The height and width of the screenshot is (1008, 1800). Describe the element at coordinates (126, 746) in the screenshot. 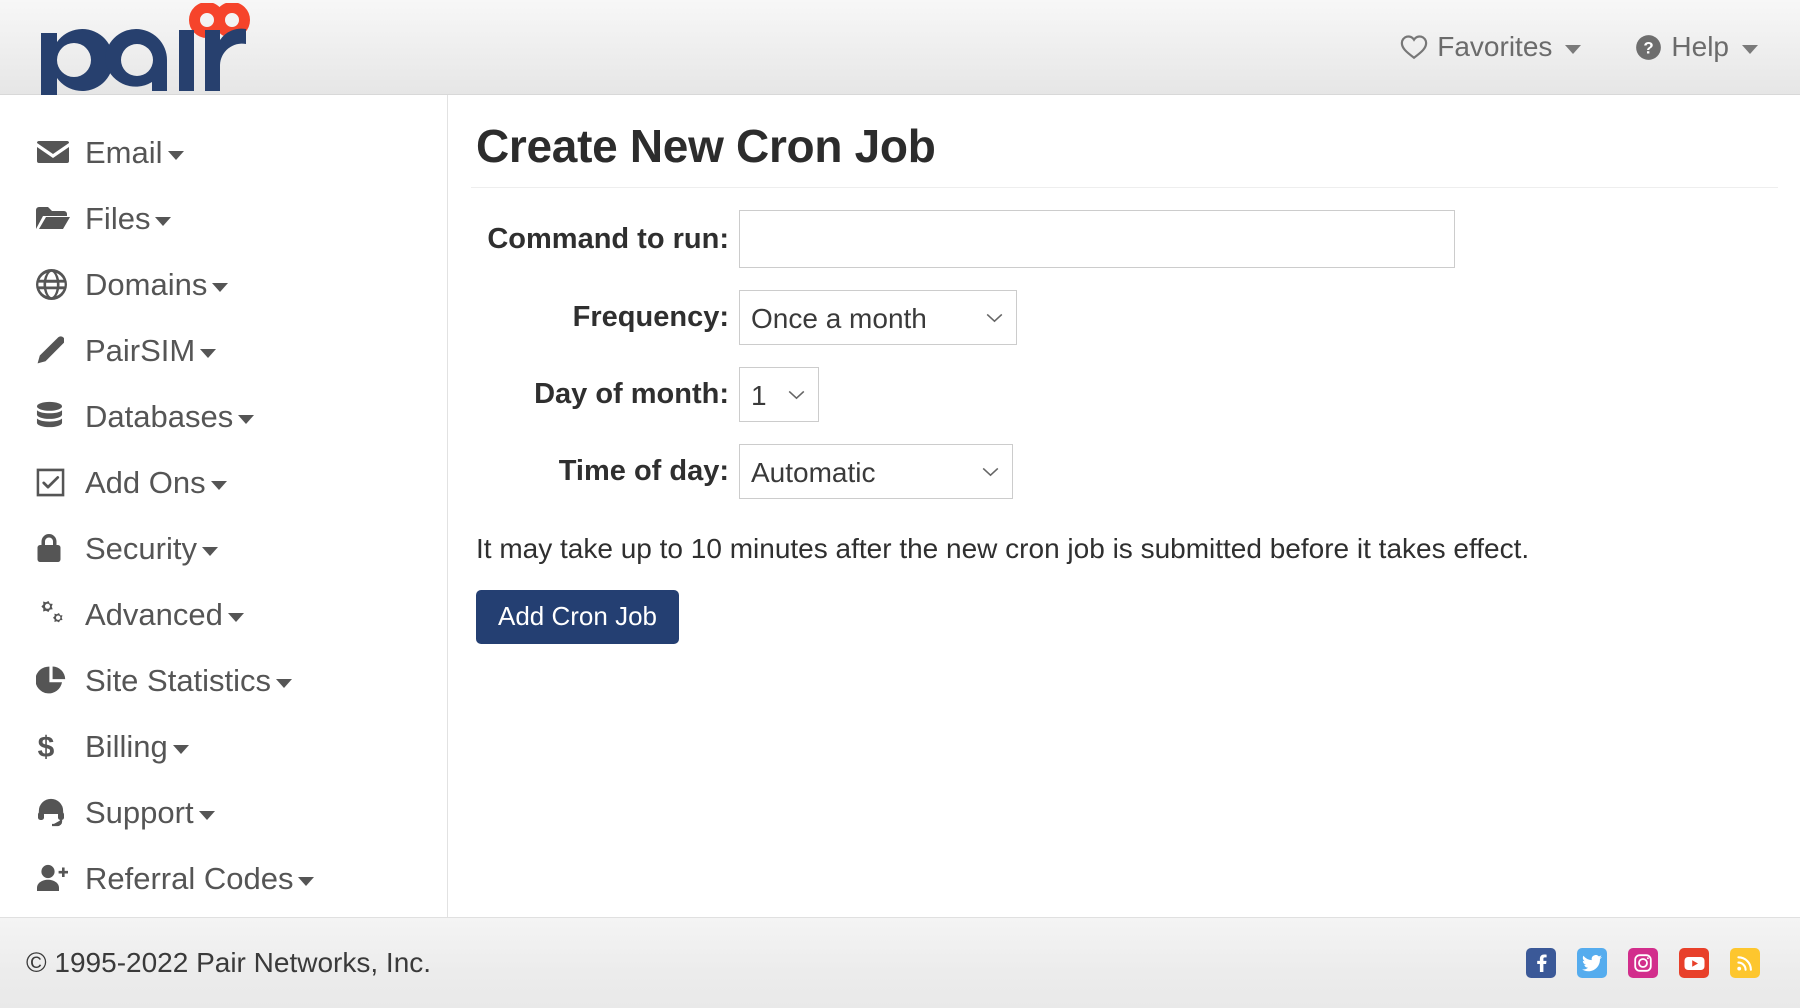

I see `sidebar-item-label: Billing` at that location.